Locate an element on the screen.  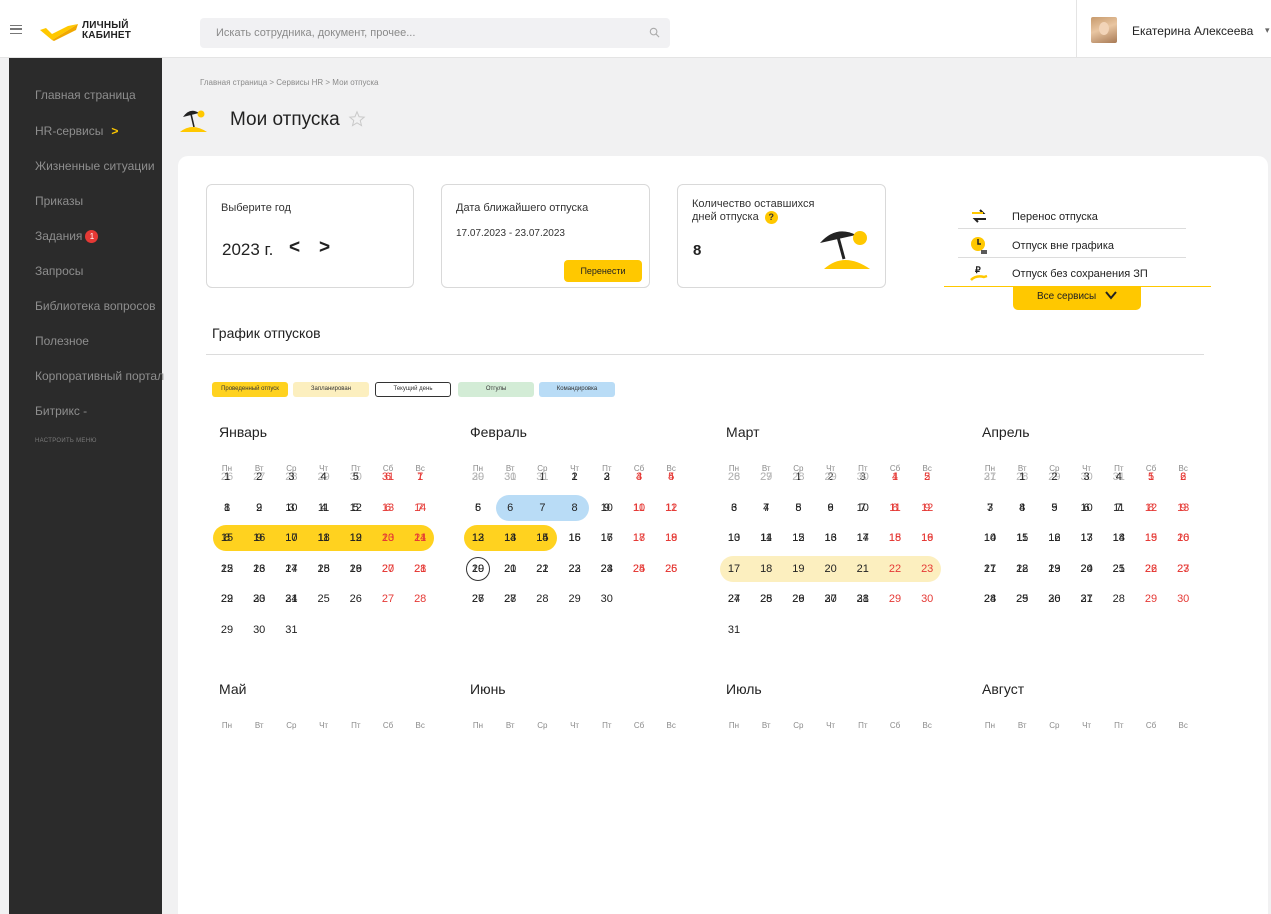
customize-menu-link: НАСТРОИТЬ МЕНЮ is located at coordinates (66, 441).